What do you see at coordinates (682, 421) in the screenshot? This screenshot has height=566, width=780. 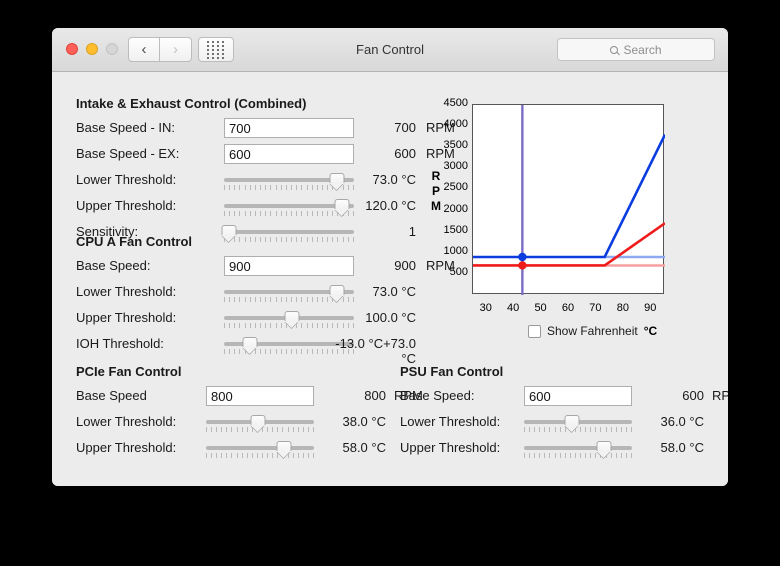 I see `row-value: 36.0 °C` at bounding box center [682, 421].